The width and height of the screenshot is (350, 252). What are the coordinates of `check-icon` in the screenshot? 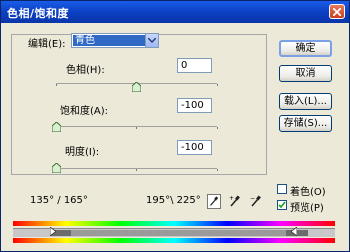 It's located at (282, 205).